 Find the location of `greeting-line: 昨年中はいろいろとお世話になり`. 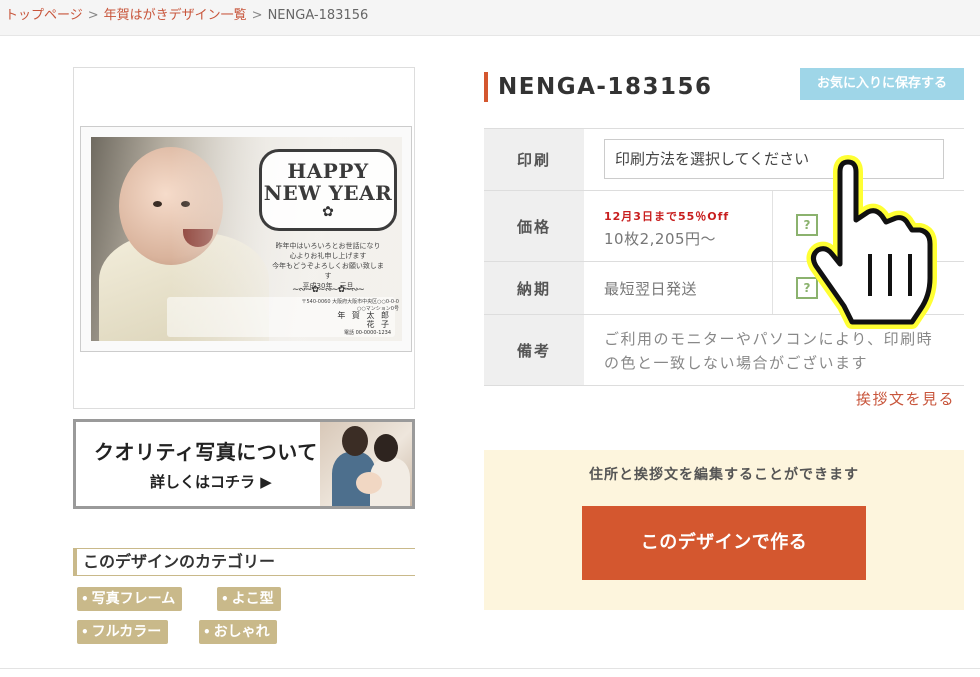

greeting-line: 昨年中はいろいろとお世話になり is located at coordinates (328, 246).